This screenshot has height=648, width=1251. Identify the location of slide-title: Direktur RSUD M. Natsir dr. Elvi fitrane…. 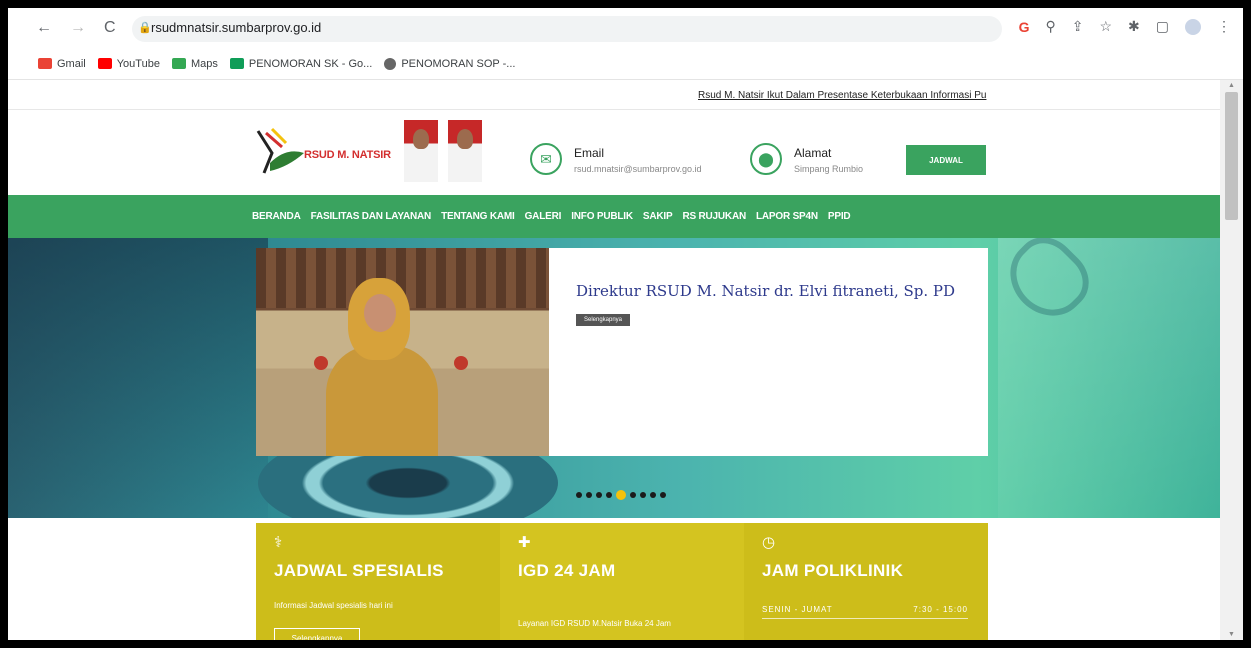
(765, 291).